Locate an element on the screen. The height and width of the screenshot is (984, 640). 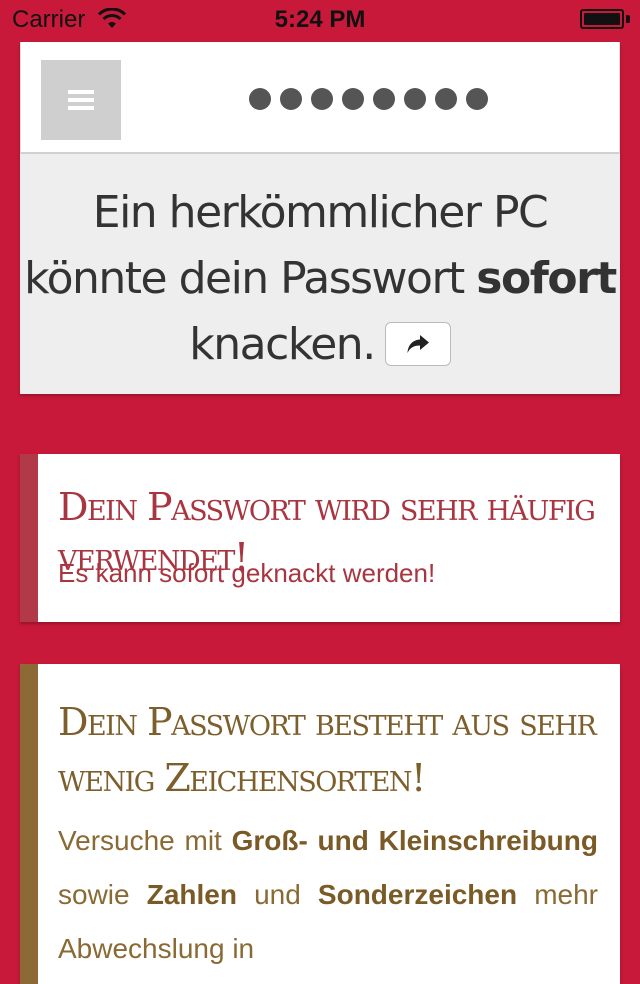
password-header is located at coordinates (320, 98).